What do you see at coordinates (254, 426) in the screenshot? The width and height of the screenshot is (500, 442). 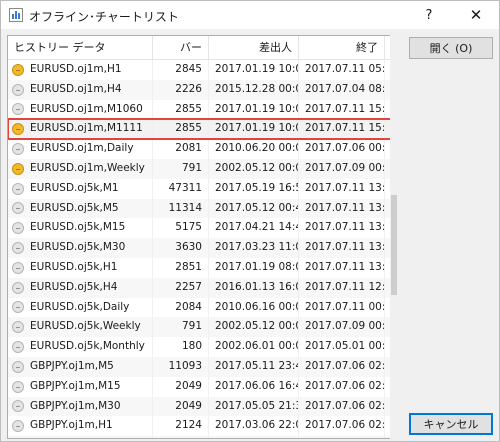 I see `from-cell: 2017.03.06 22:00` at bounding box center [254, 426].